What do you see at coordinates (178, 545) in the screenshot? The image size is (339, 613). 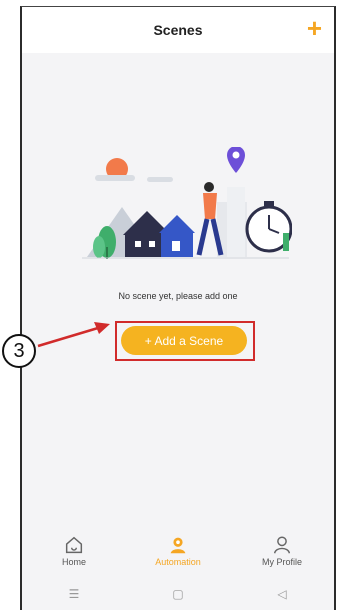 I see `automation-icon` at bounding box center [178, 545].